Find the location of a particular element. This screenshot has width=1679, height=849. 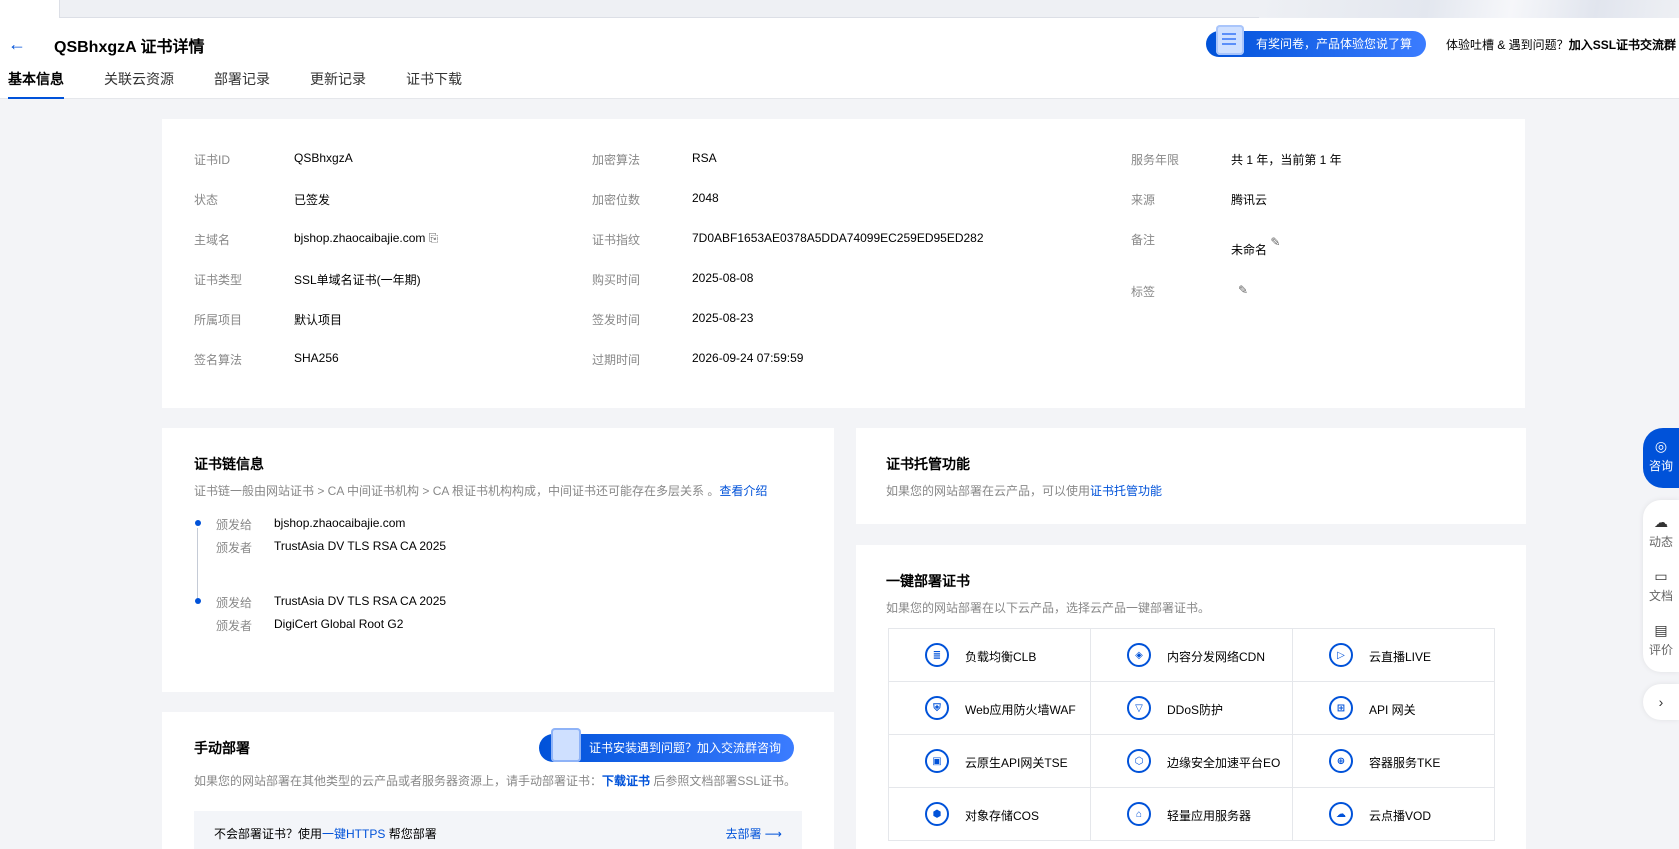

tab-bar: 基本信息 关联云资源 部署记录 更新记录 证书下载 is located at coordinates (255, 84).